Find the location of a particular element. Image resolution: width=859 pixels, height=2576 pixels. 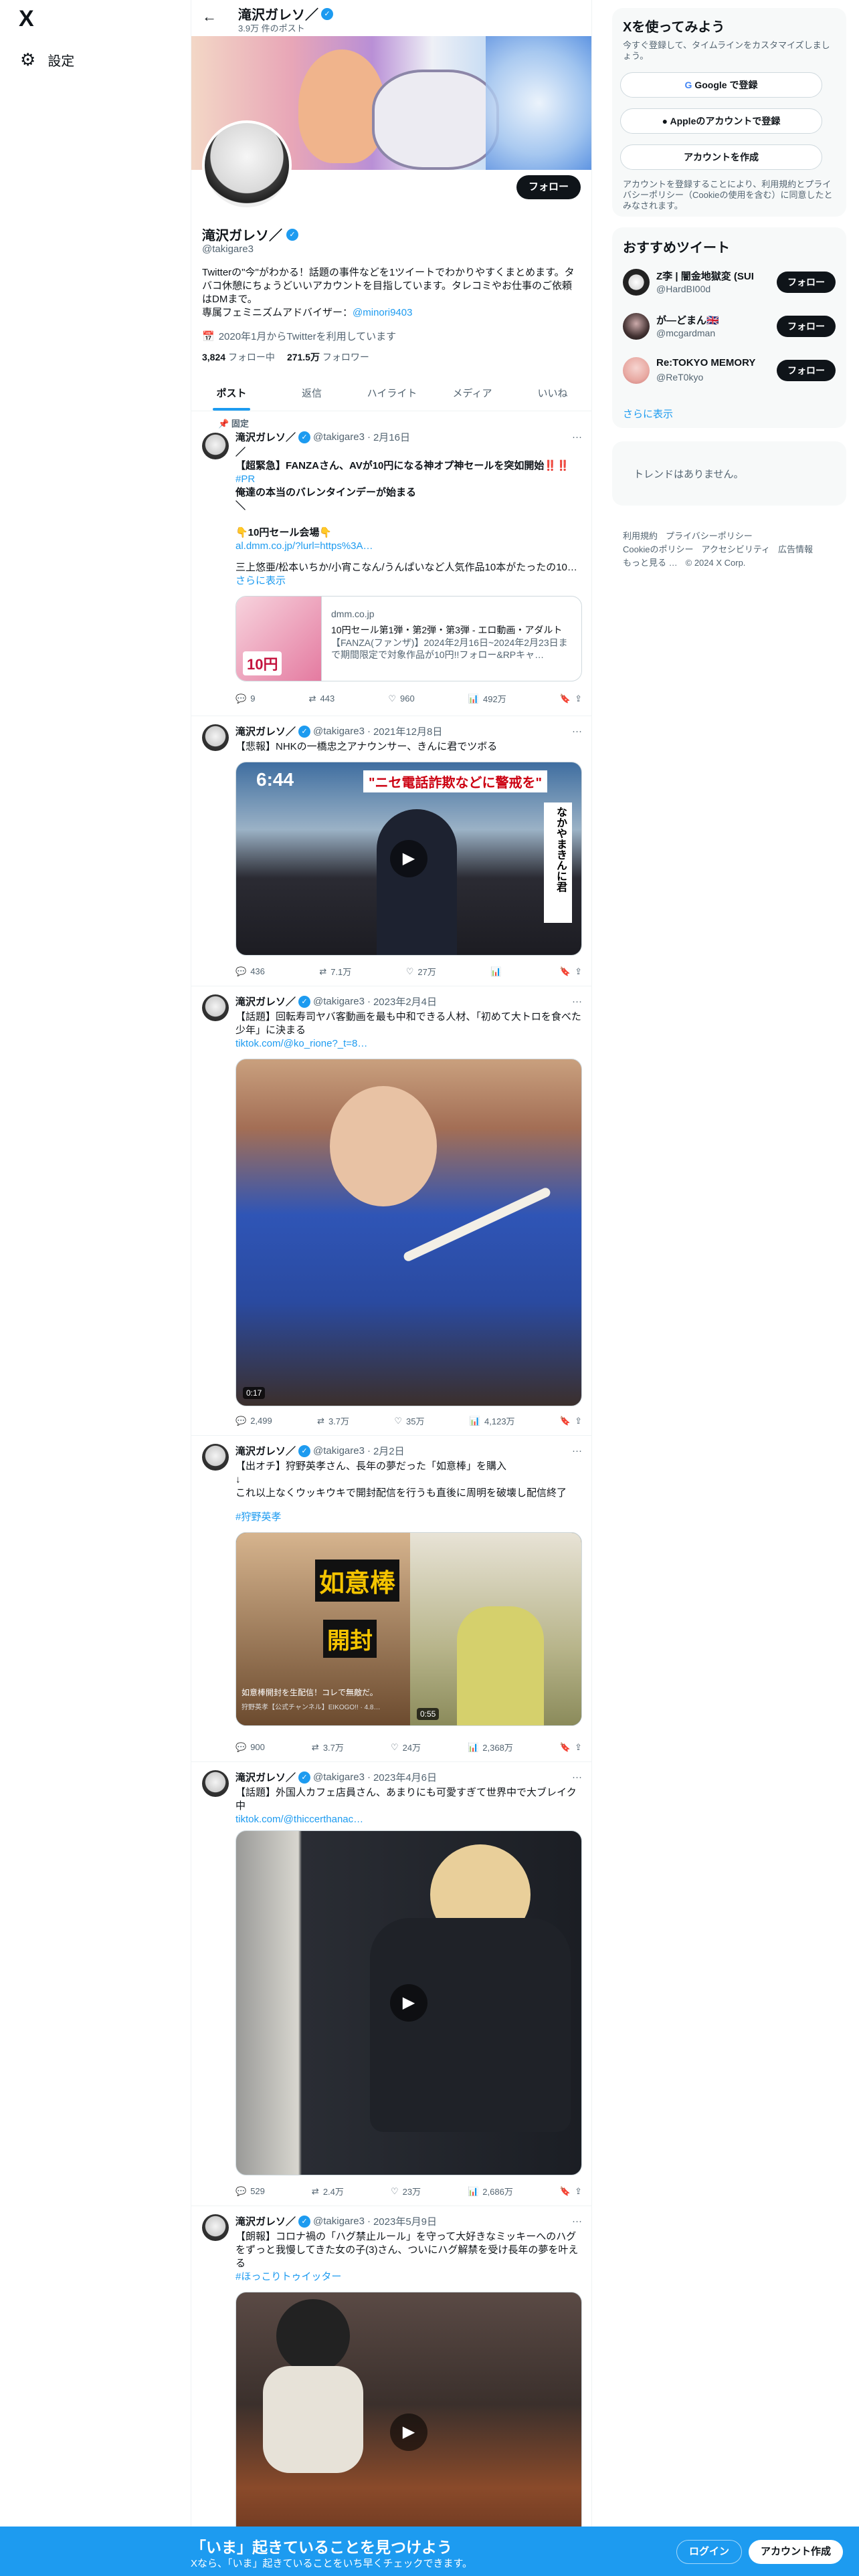

footer-link: Cookieのポリシー is located at coordinates (658, 549).